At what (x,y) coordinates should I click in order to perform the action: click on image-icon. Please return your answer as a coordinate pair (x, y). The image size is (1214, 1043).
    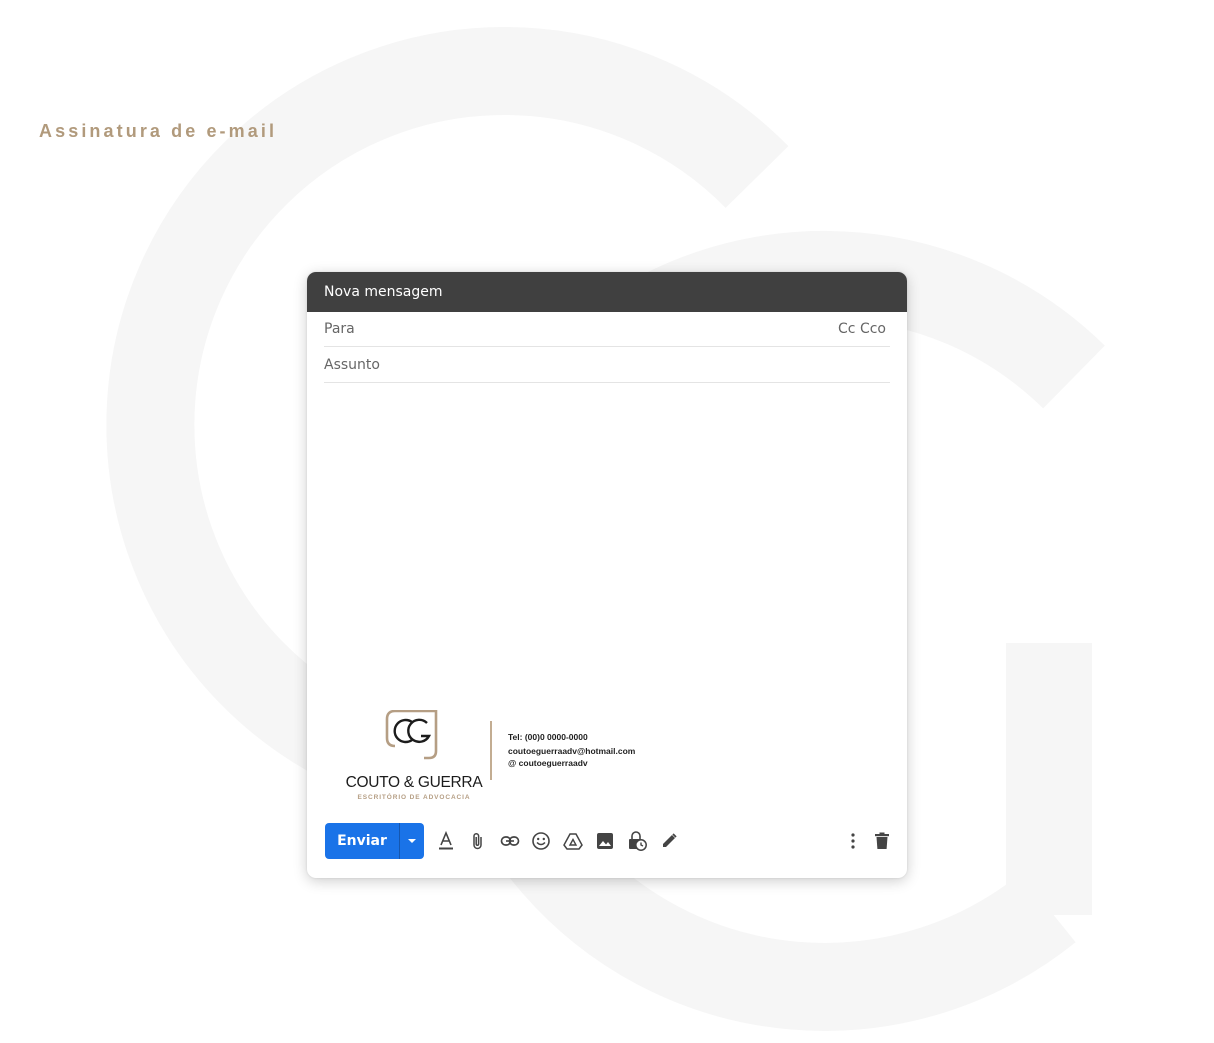
    Looking at the image, I should click on (605, 841).